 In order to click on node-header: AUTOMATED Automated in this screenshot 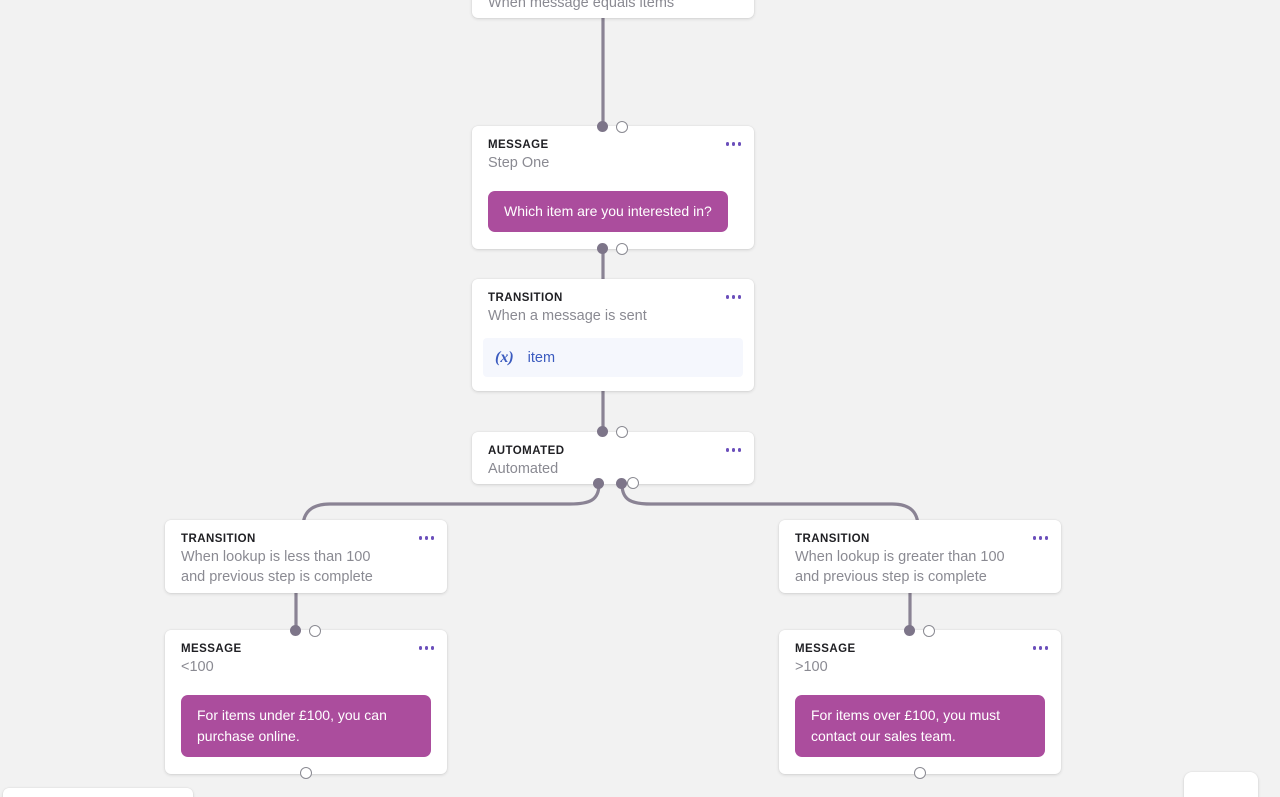, I will do `click(613, 455)`.